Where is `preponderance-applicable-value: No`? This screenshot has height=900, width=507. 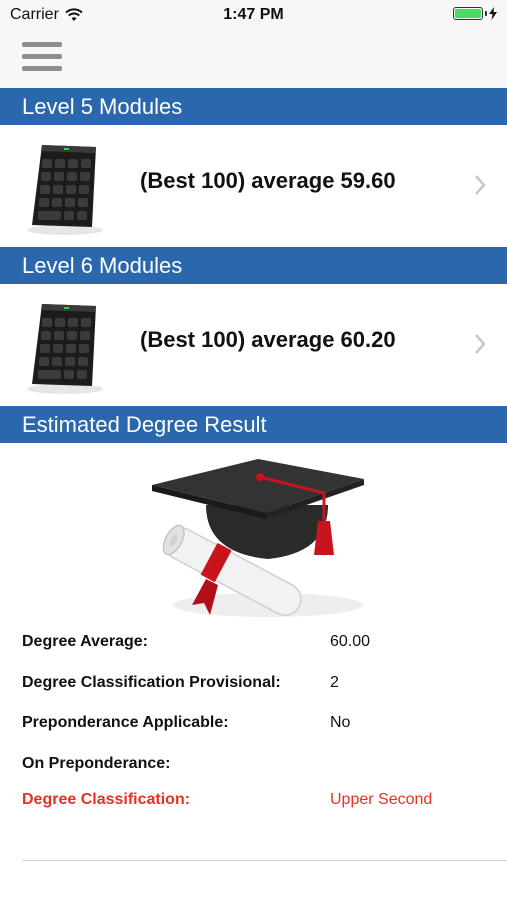
preponderance-applicable-value: No is located at coordinates (340, 722).